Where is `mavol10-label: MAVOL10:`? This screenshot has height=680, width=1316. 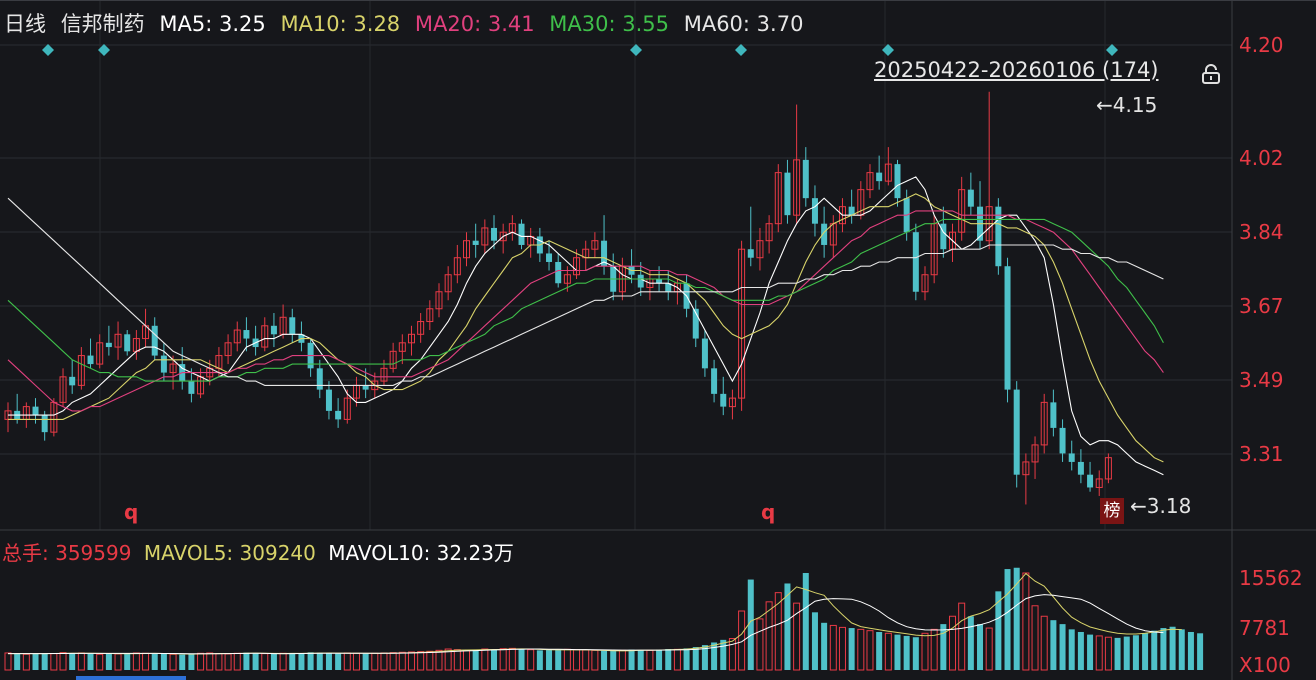 mavol10-label: MAVOL10: is located at coordinates (379, 553).